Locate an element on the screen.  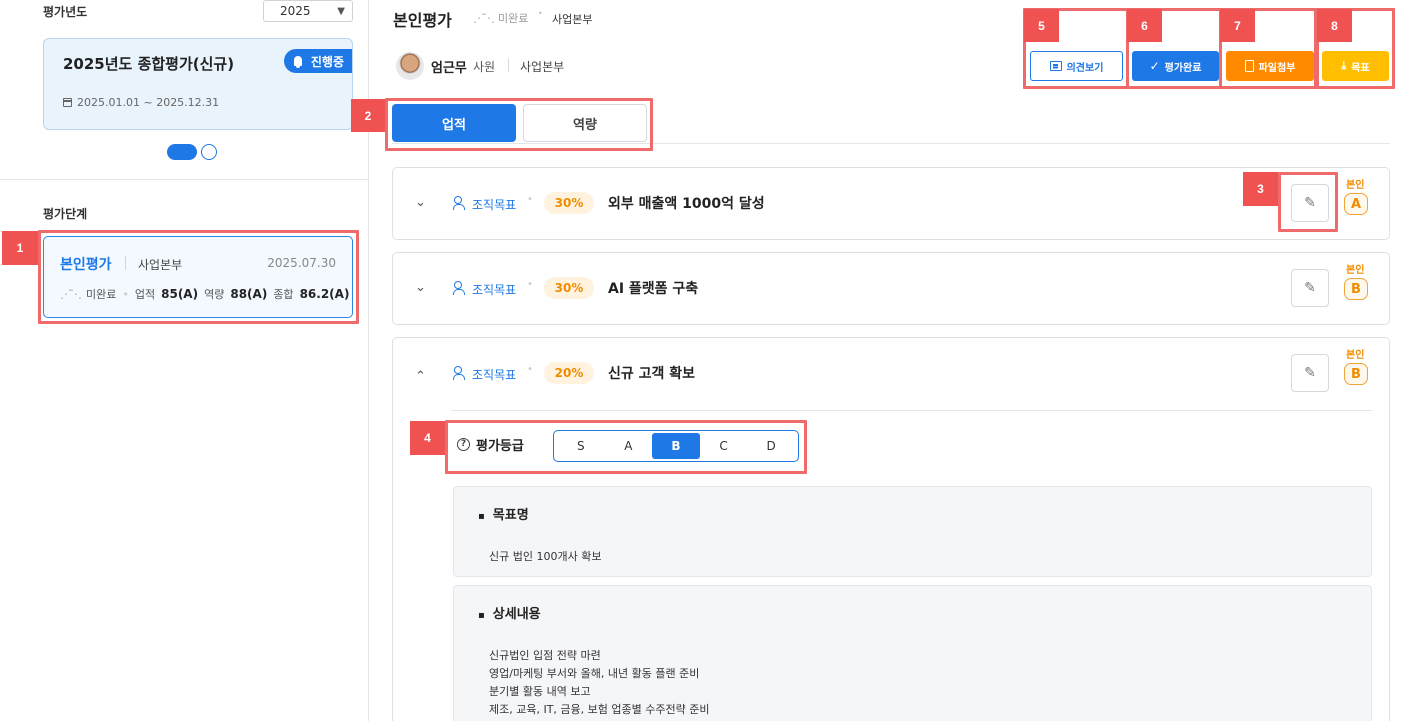
goal-name: 신규 고객 확보 is located at coordinates (652, 374).